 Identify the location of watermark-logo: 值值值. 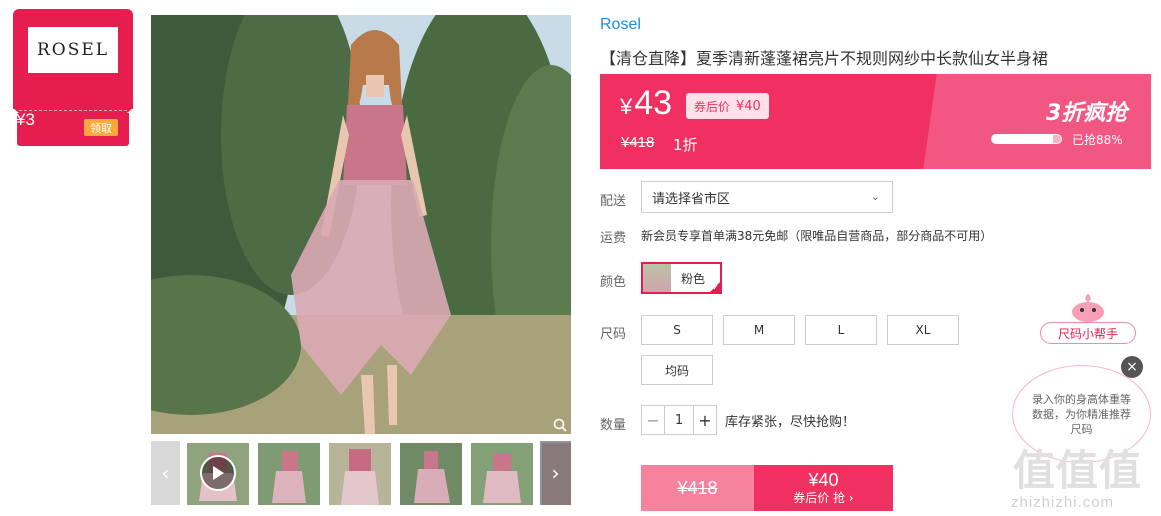
(1078, 470).